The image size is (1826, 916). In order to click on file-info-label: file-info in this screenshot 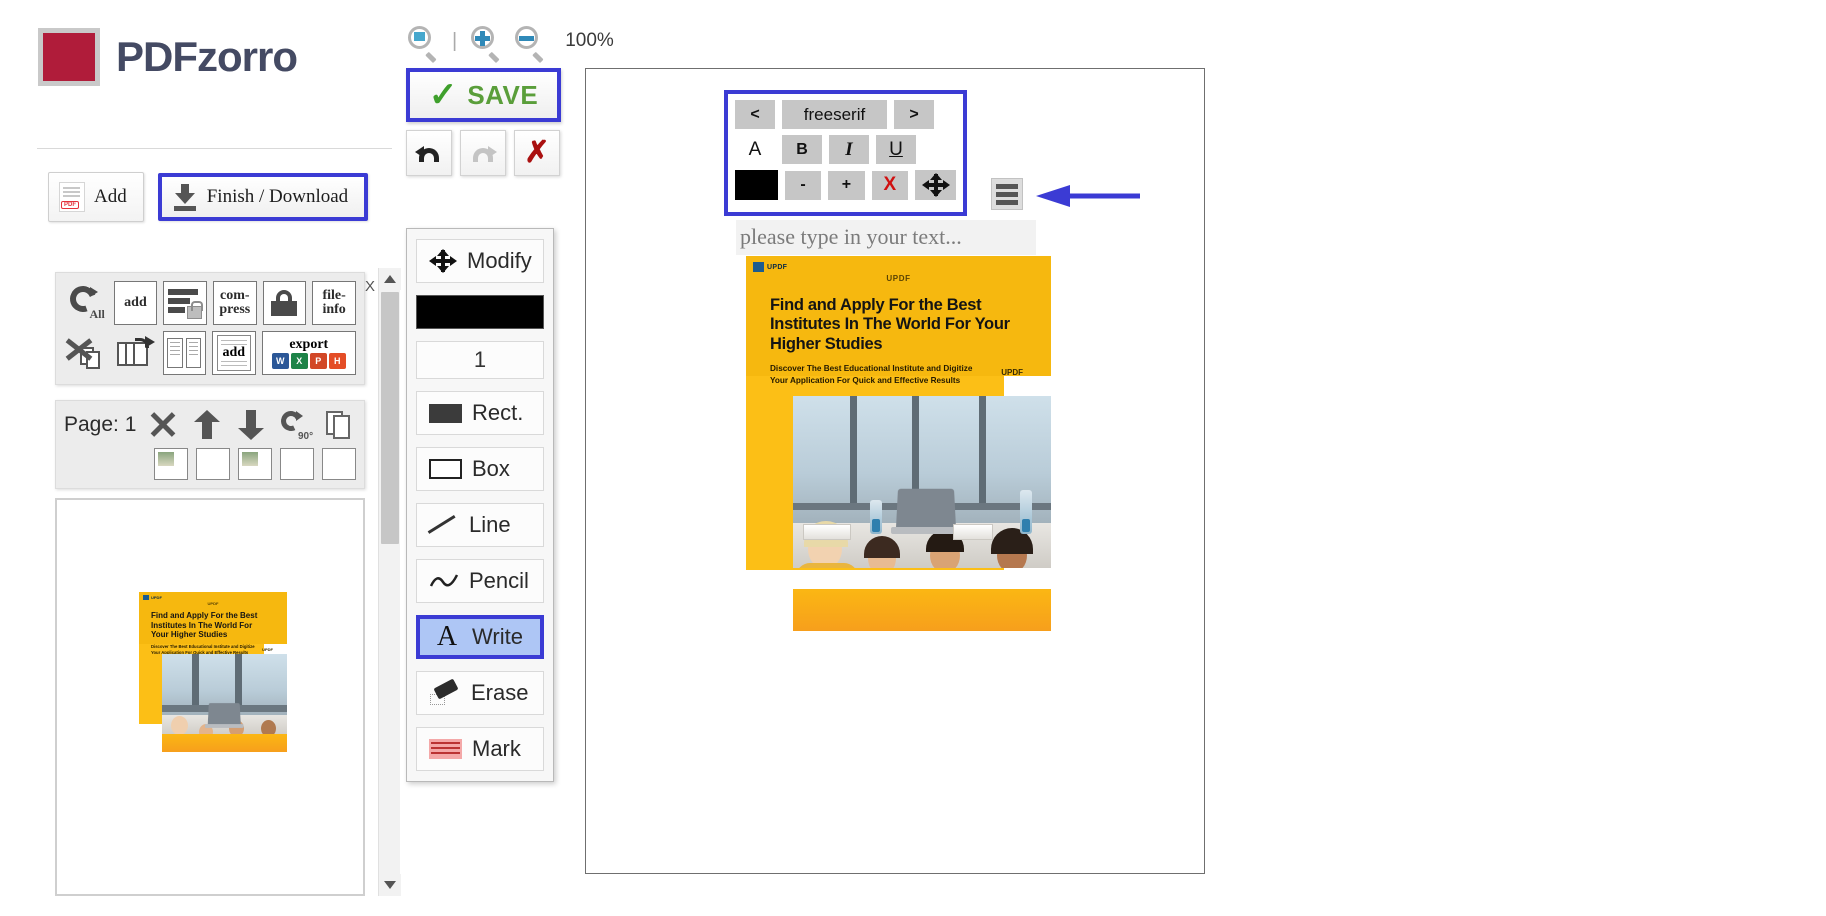, I will do `click(334, 302)`.